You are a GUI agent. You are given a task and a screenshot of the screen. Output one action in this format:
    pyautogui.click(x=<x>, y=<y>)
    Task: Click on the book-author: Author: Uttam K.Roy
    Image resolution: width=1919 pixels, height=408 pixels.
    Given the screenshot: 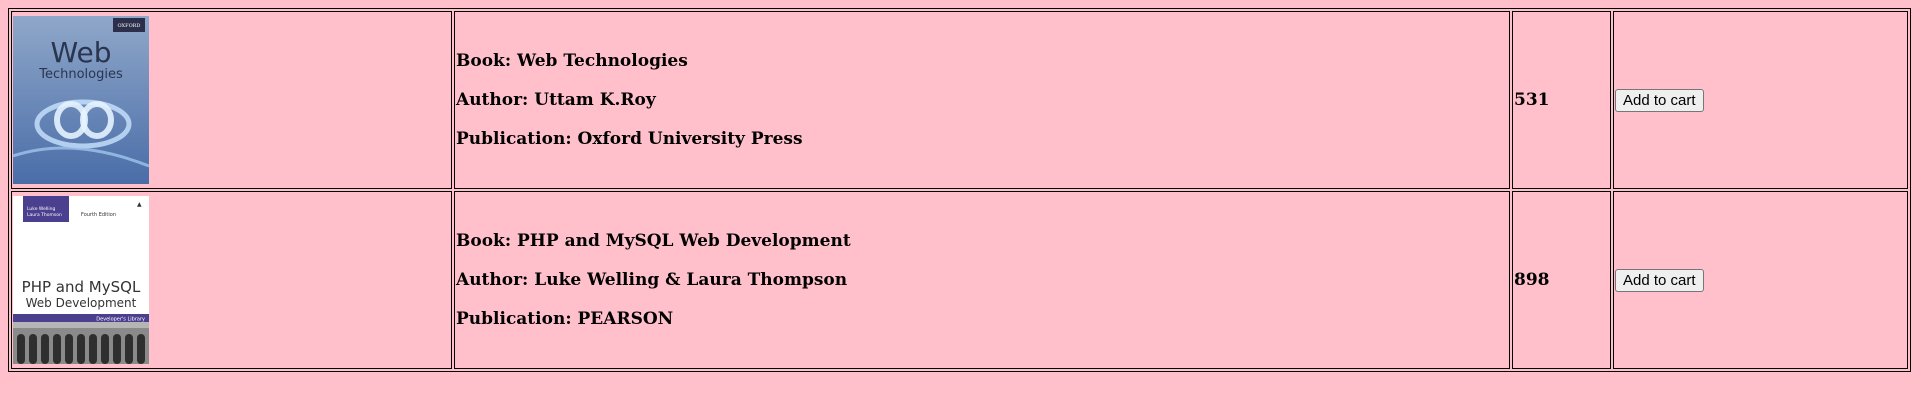 What is the action you would take?
    pyautogui.click(x=556, y=99)
    